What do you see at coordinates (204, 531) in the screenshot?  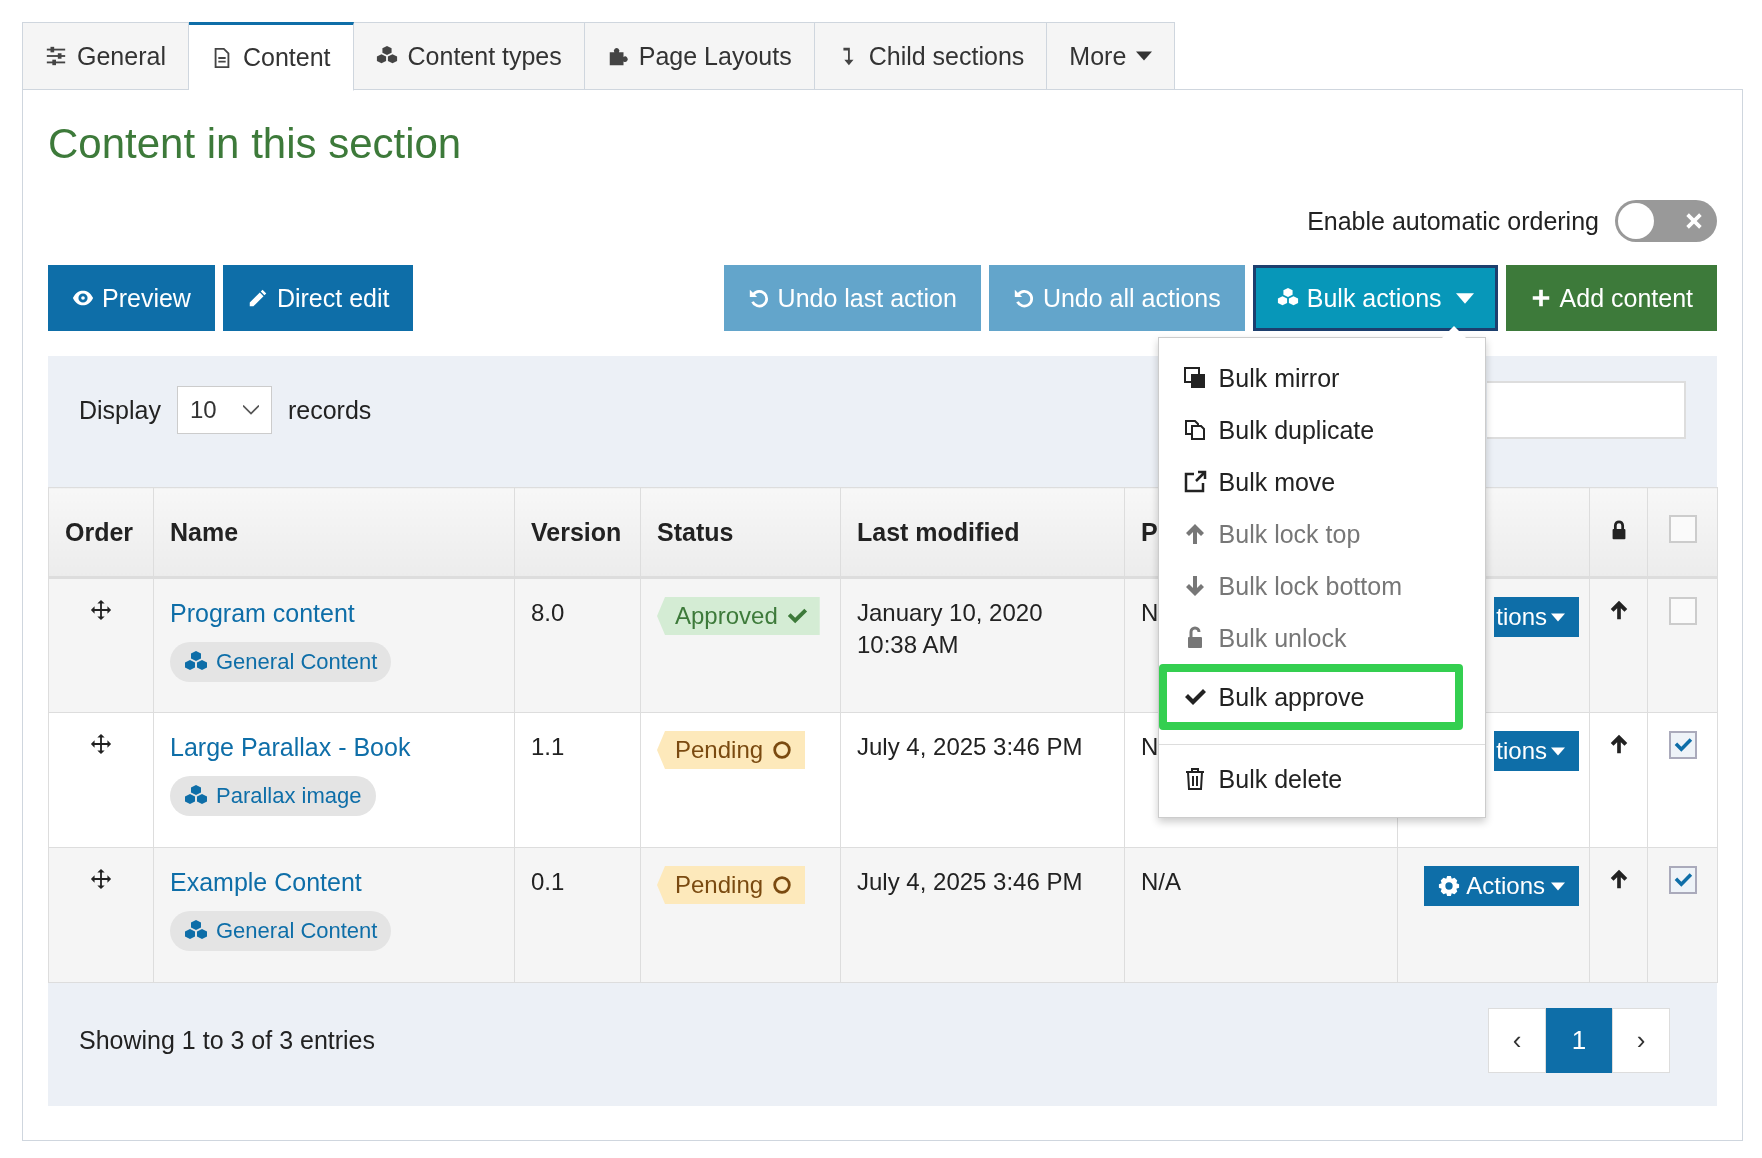 I see `column-header: Name` at bounding box center [204, 531].